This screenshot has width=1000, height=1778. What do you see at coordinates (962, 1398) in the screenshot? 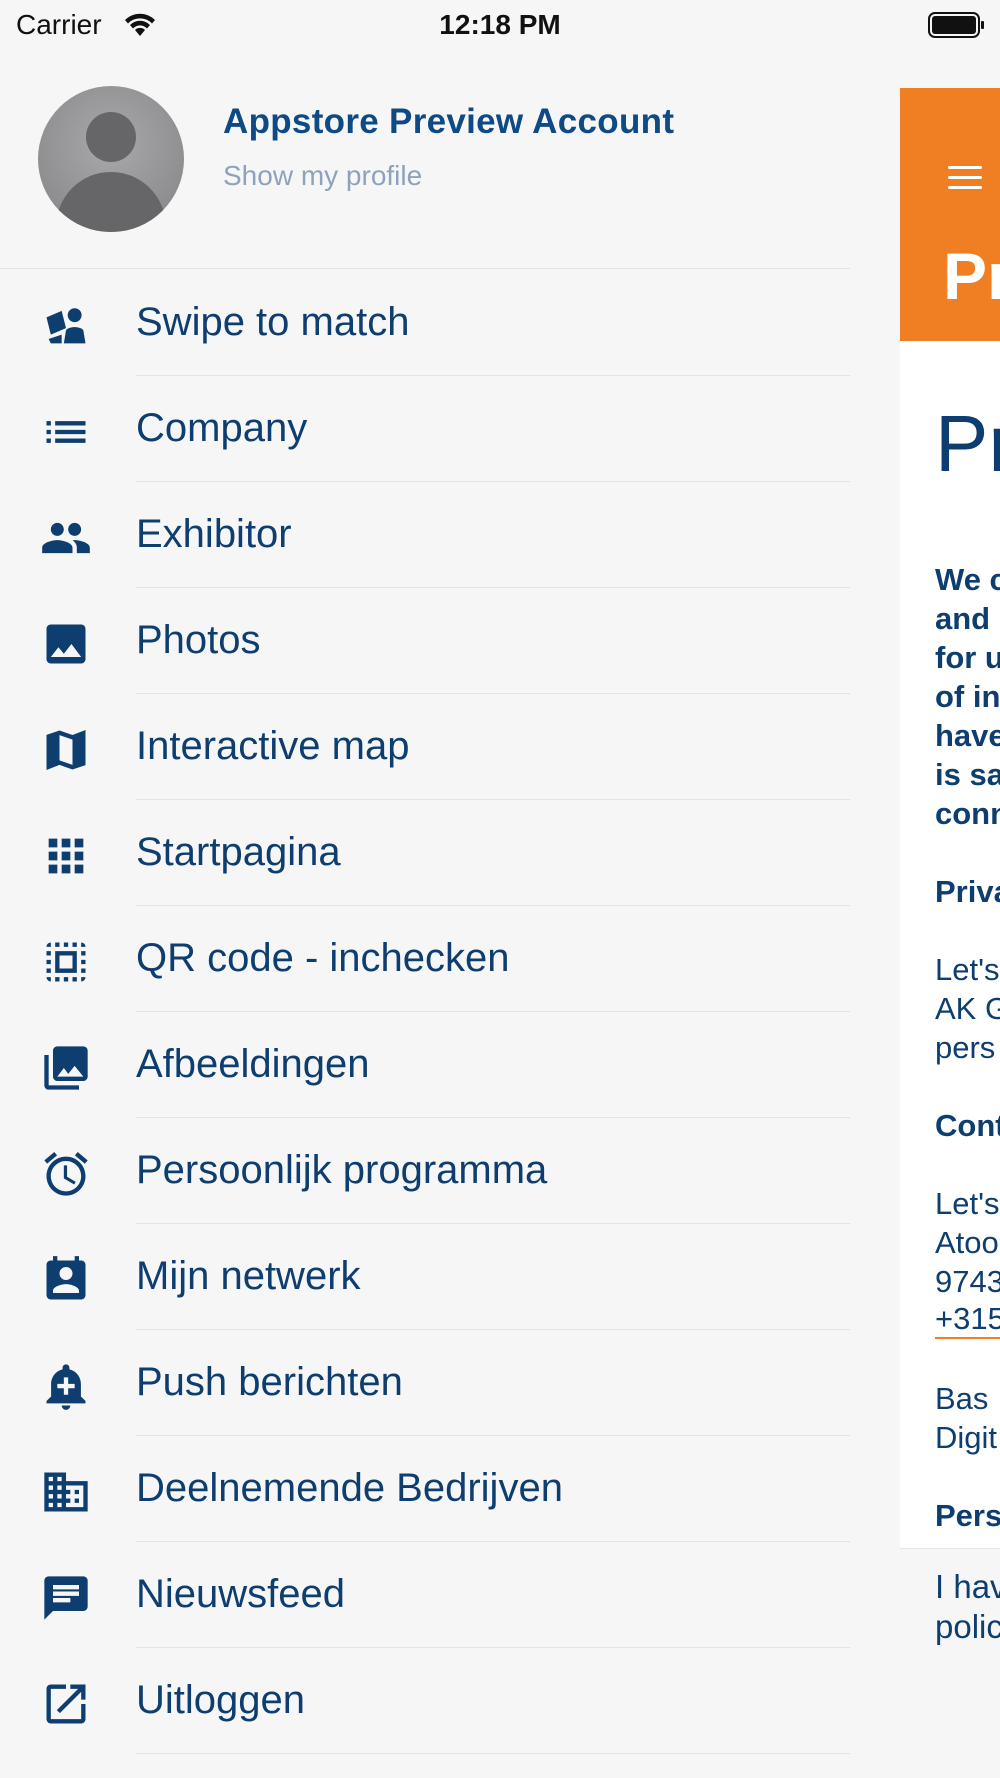
I see `body-line: Bas` at bounding box center [962, 1398].